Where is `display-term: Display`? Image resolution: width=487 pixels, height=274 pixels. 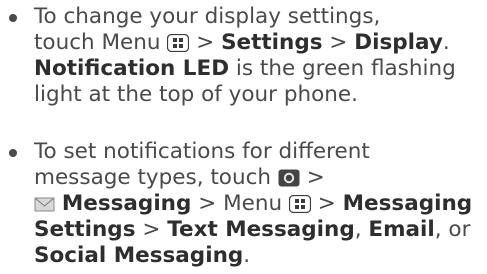 display-term: Display is located at coordinates (398, 42).